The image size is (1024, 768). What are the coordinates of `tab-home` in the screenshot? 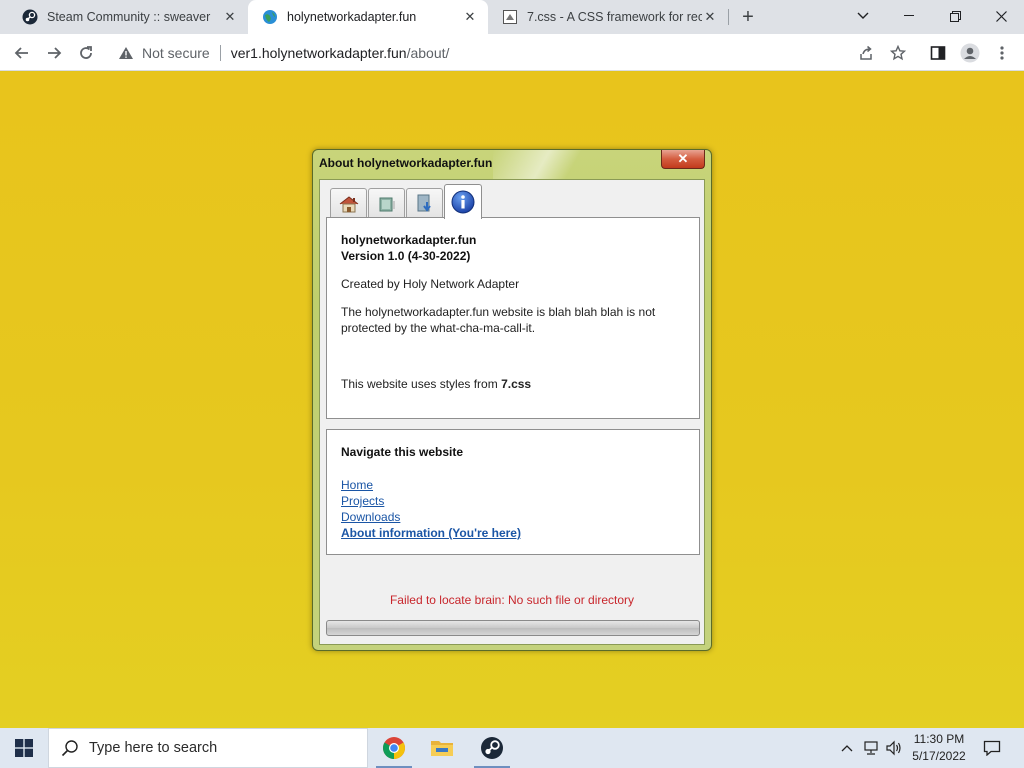 It's located at (348, 203).